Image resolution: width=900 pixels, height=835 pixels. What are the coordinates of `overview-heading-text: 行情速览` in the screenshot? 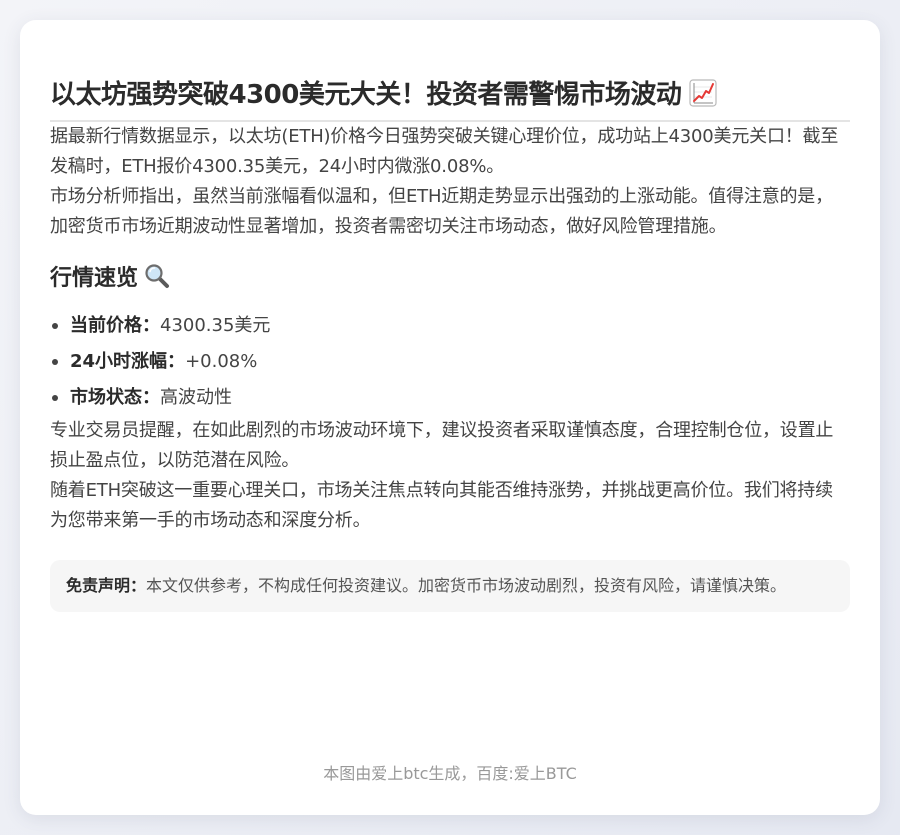 It's located at (94, 278).